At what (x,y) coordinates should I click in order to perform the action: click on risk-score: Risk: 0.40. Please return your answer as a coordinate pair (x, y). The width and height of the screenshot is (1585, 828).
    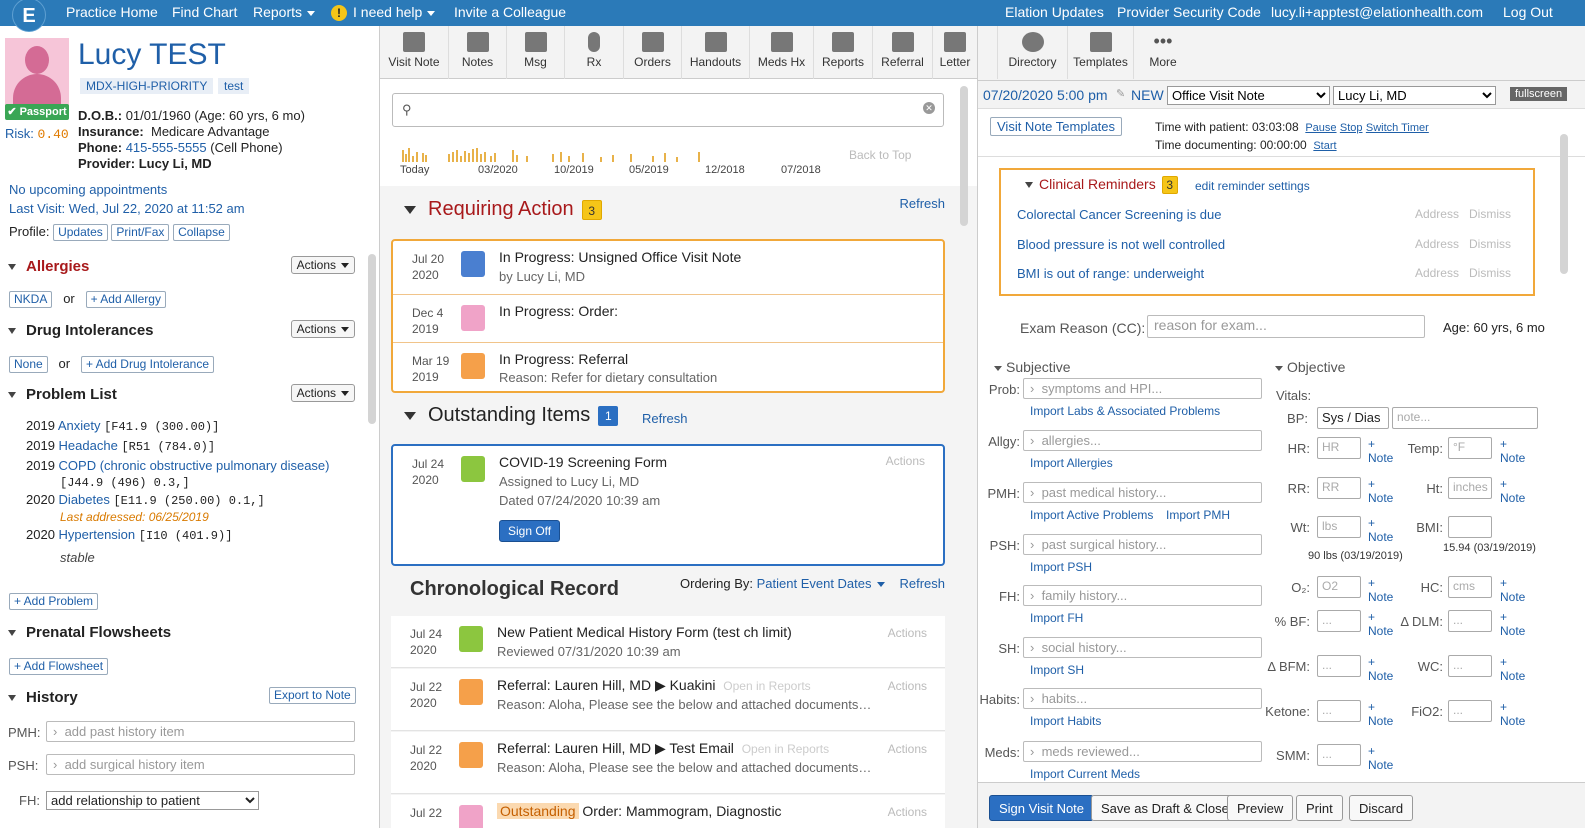
    Looking at the image, I should click on (37, 134).